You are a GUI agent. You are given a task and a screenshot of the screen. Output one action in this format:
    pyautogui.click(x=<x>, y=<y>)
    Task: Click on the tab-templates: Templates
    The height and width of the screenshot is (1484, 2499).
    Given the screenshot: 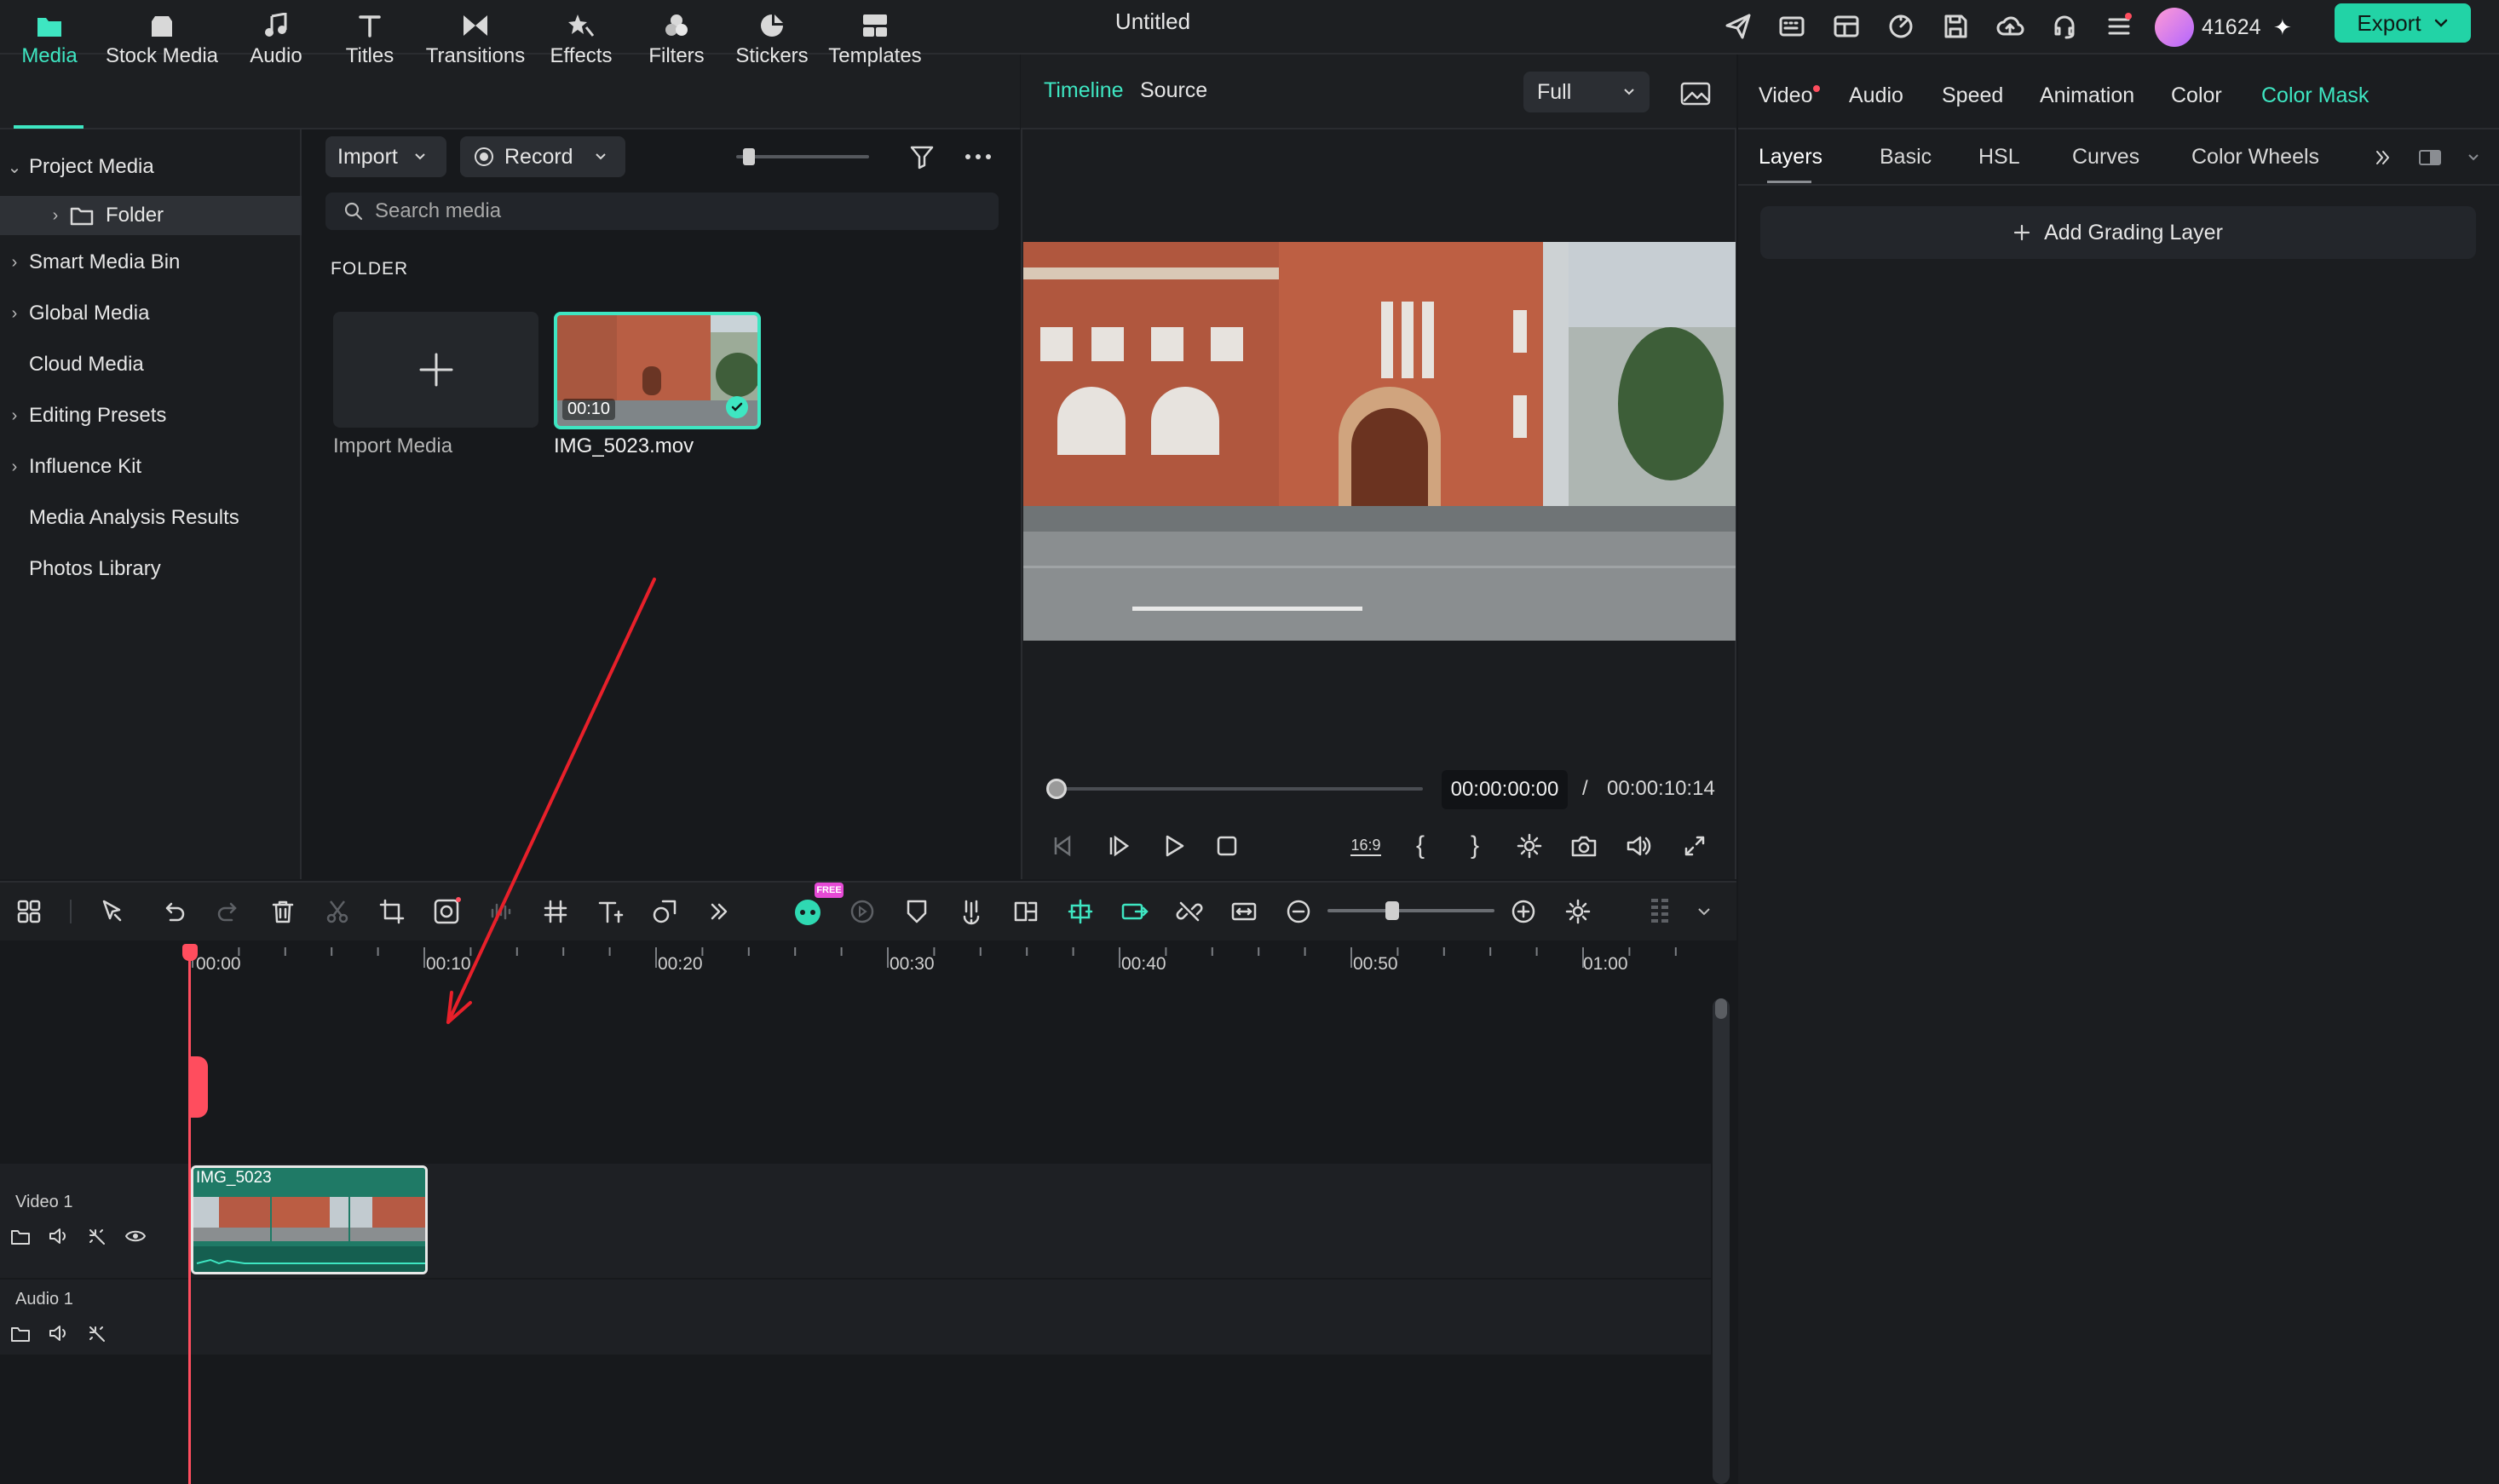 What is the action you would take?
    pyautogui.click(x=875, y=42)
    